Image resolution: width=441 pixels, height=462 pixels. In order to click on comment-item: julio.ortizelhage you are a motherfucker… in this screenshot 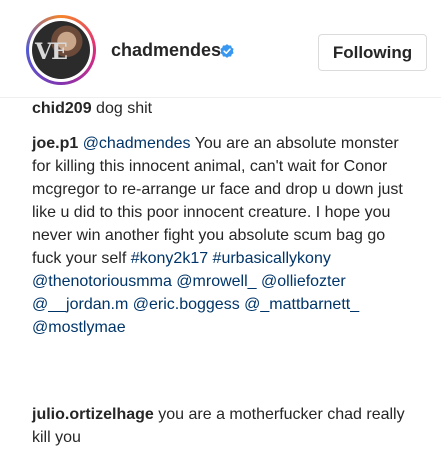, I will do `click(222, 426)`.